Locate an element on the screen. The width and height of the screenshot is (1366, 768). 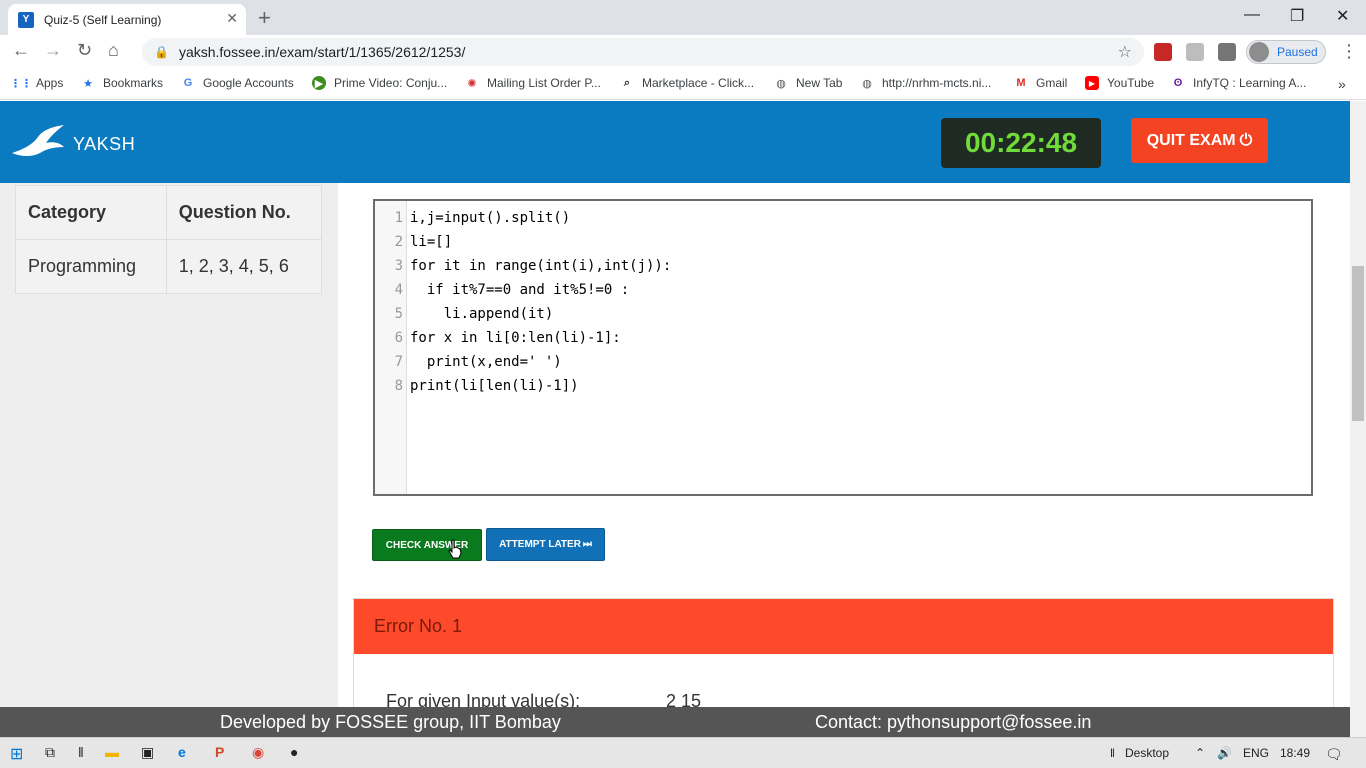
page-scrollbar is located at coordinates (1358, 419).